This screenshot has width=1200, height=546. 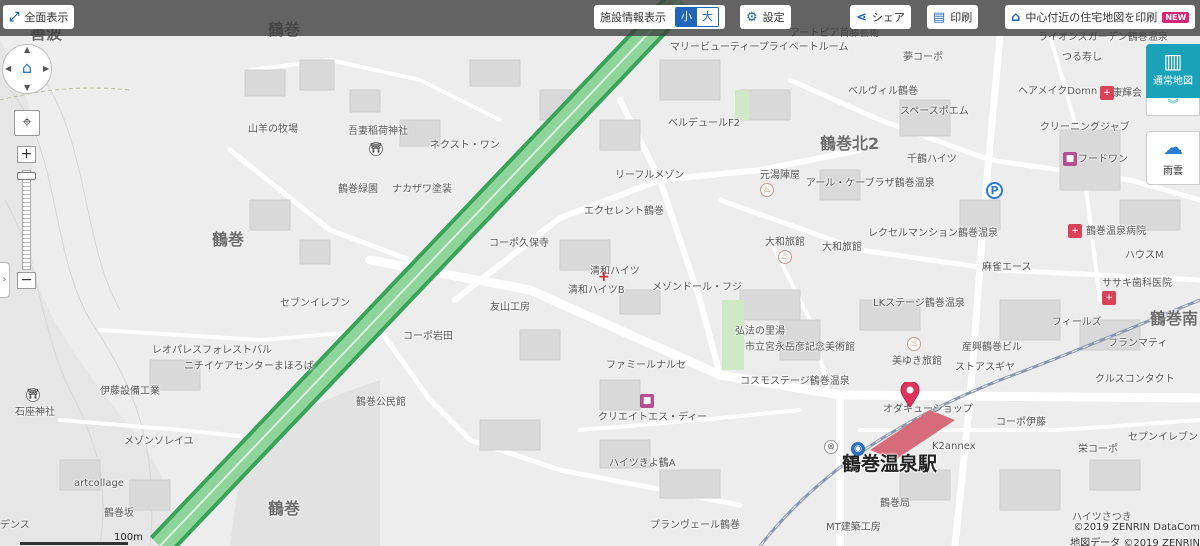 I want to click on fullscreen-button: ⤢ 全面表示, so click(x=39, y=17).